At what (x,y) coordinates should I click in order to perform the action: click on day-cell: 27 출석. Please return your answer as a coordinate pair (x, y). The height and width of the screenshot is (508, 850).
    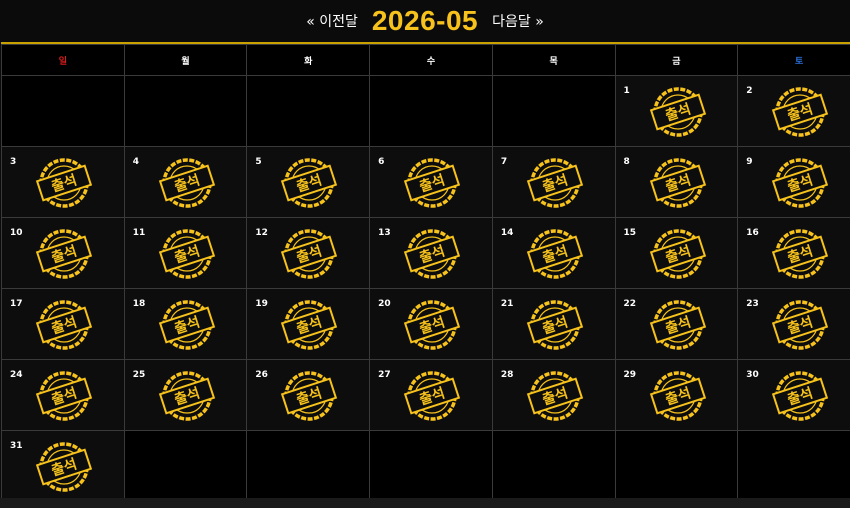
    Looking at the image, I should click on (431, 395).